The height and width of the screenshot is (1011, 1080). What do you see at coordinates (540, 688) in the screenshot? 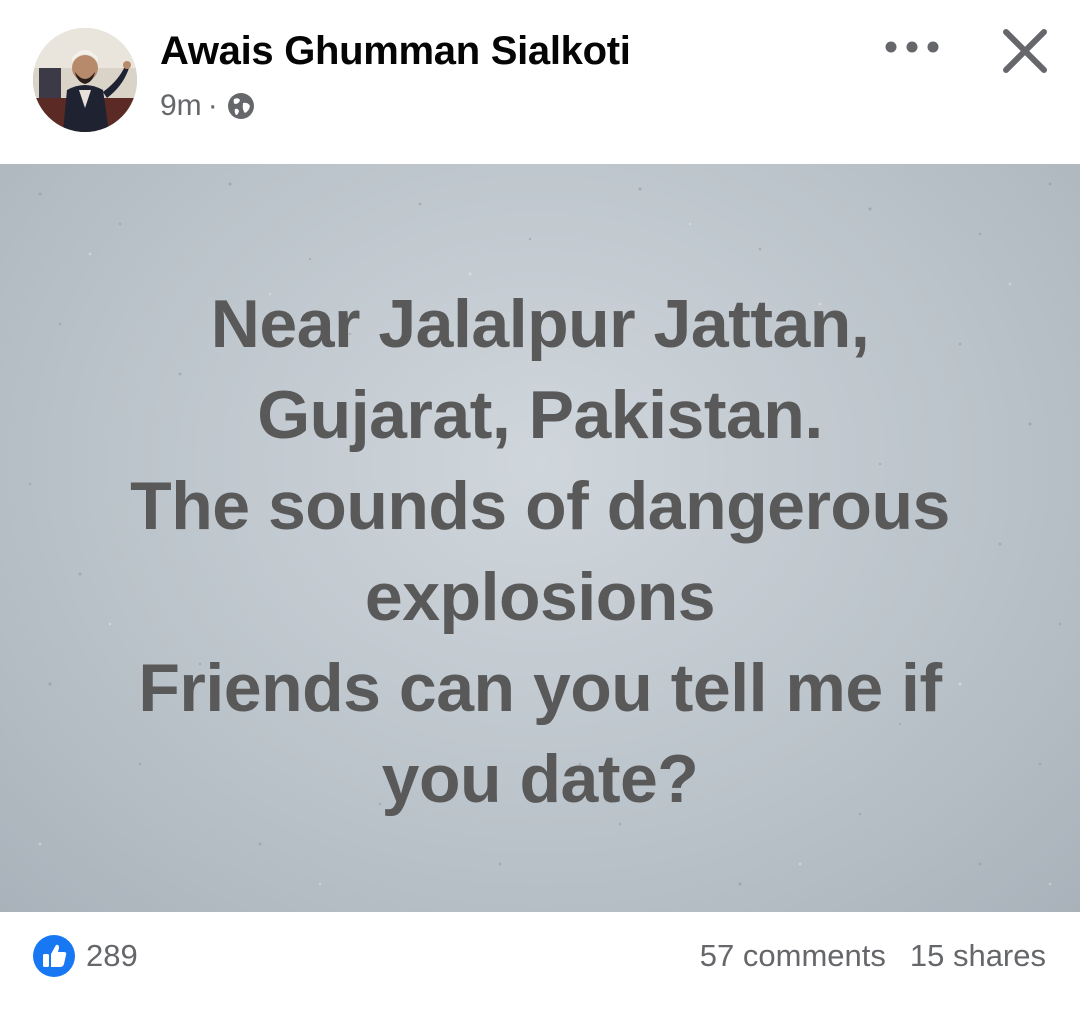
I see `post-text-line: Friends can you tell me if` at bounding box center [540, 688].